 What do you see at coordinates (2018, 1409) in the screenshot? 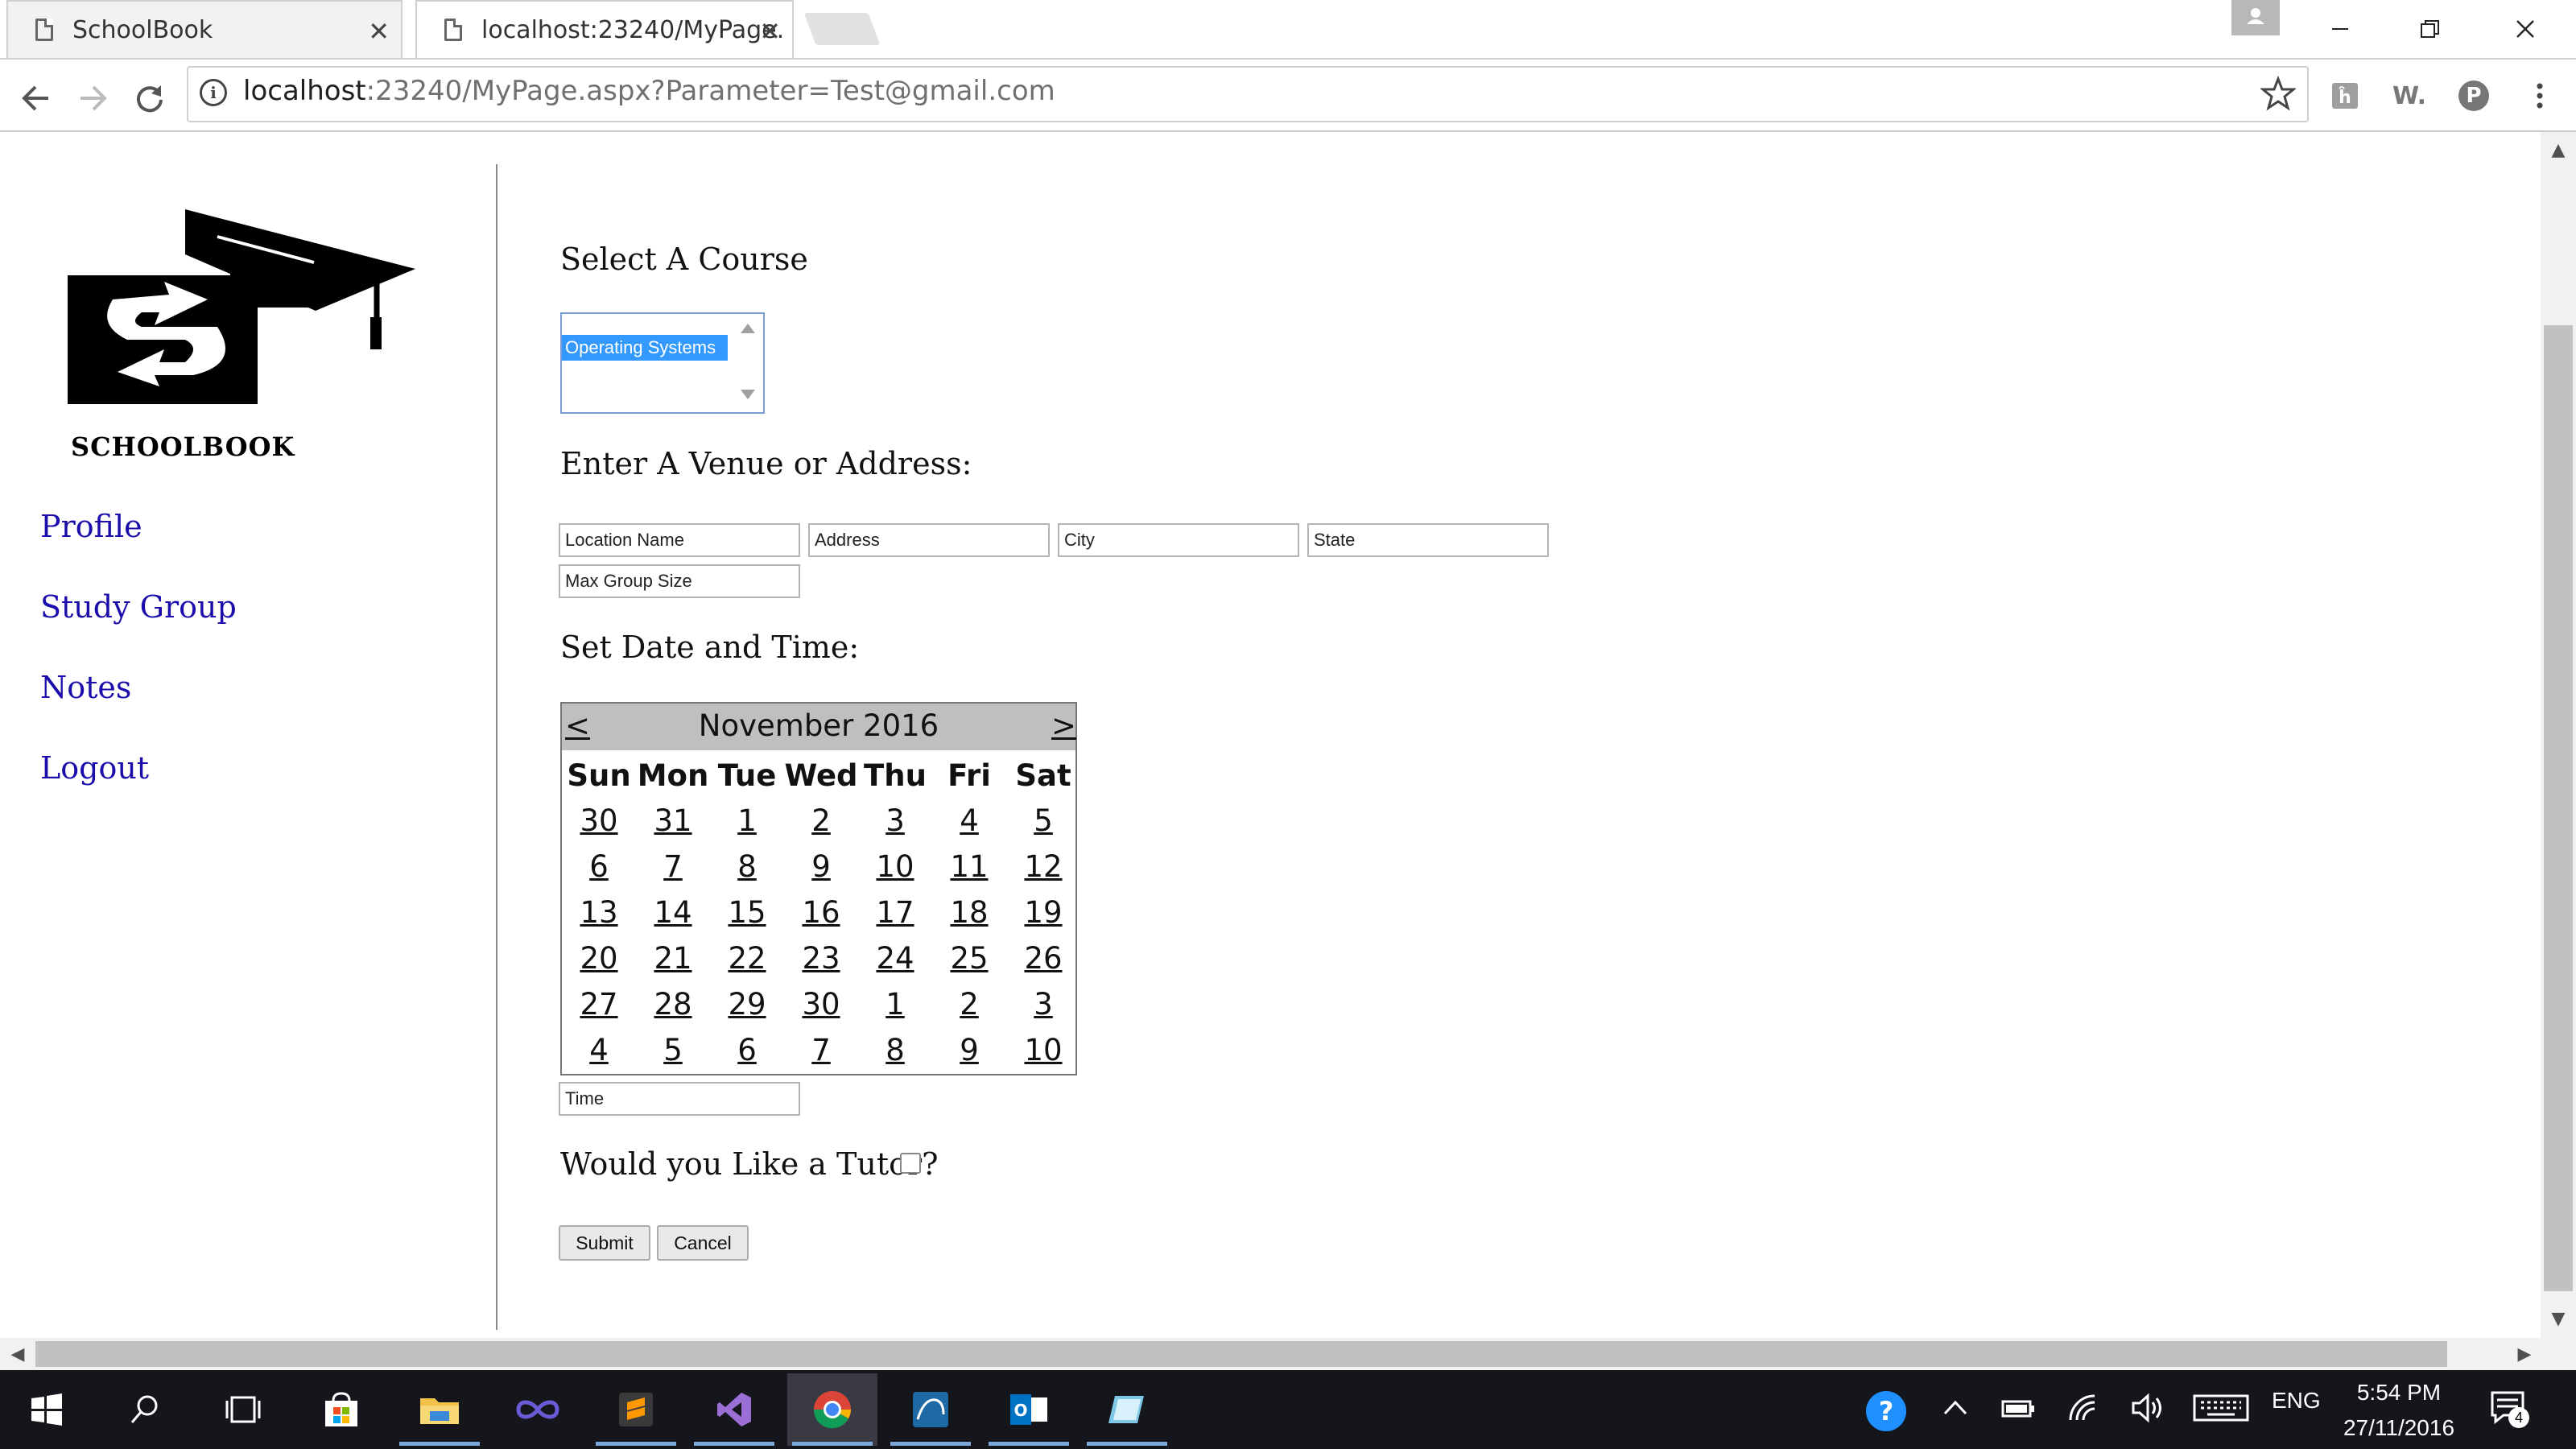
I see `battery-tray-button` at bounding box center [2018, 1409].